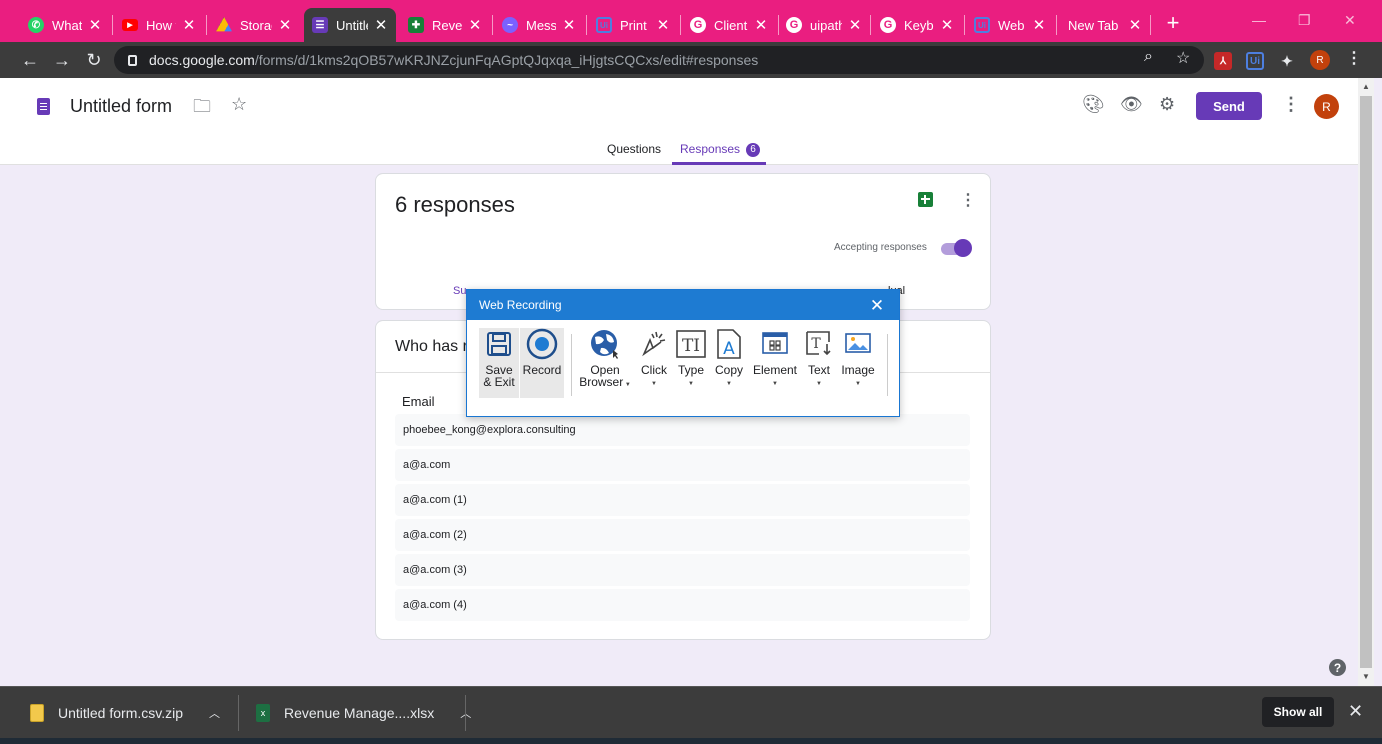 The image size is (1382, 744). Describe the element at coordinates (239, 104) in the screenshot. I see `star-icon: ☆` at that location.